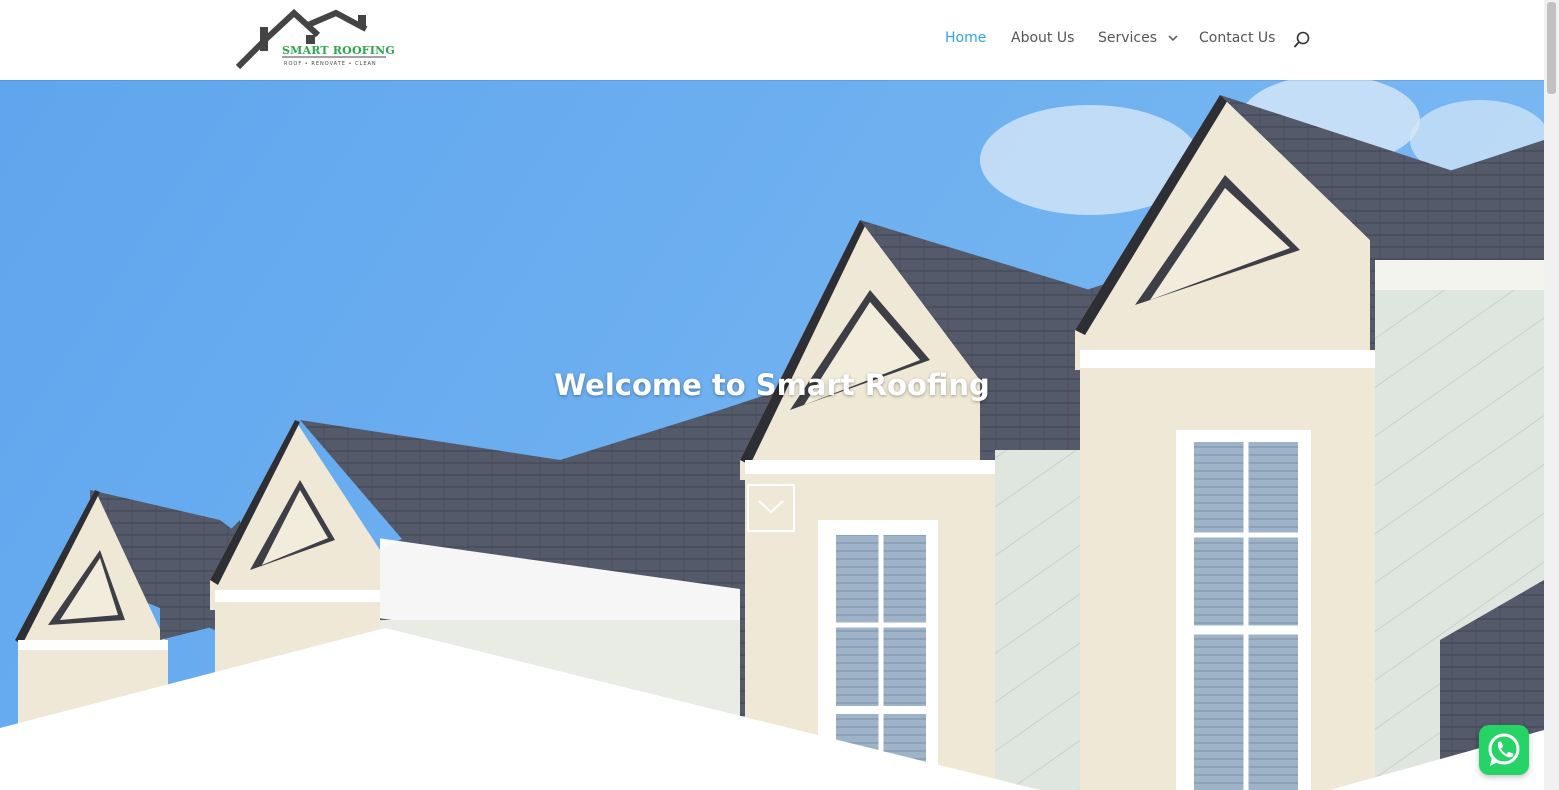  I want to click on nav-contact-us: Contact Us, so click(1237, 38).